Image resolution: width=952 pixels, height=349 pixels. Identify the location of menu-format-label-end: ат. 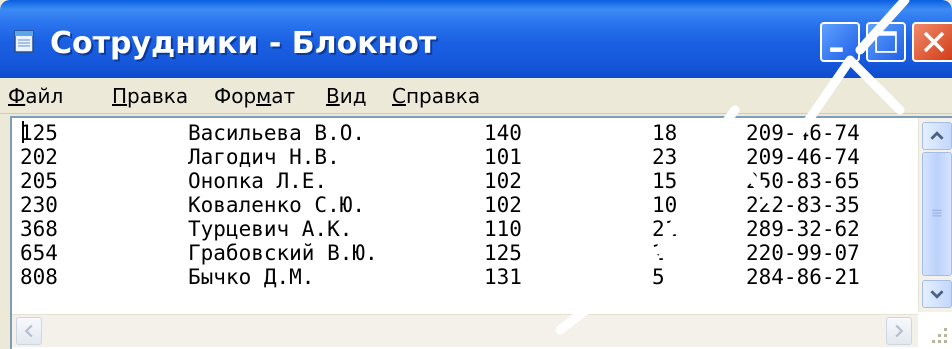
(283, 96).